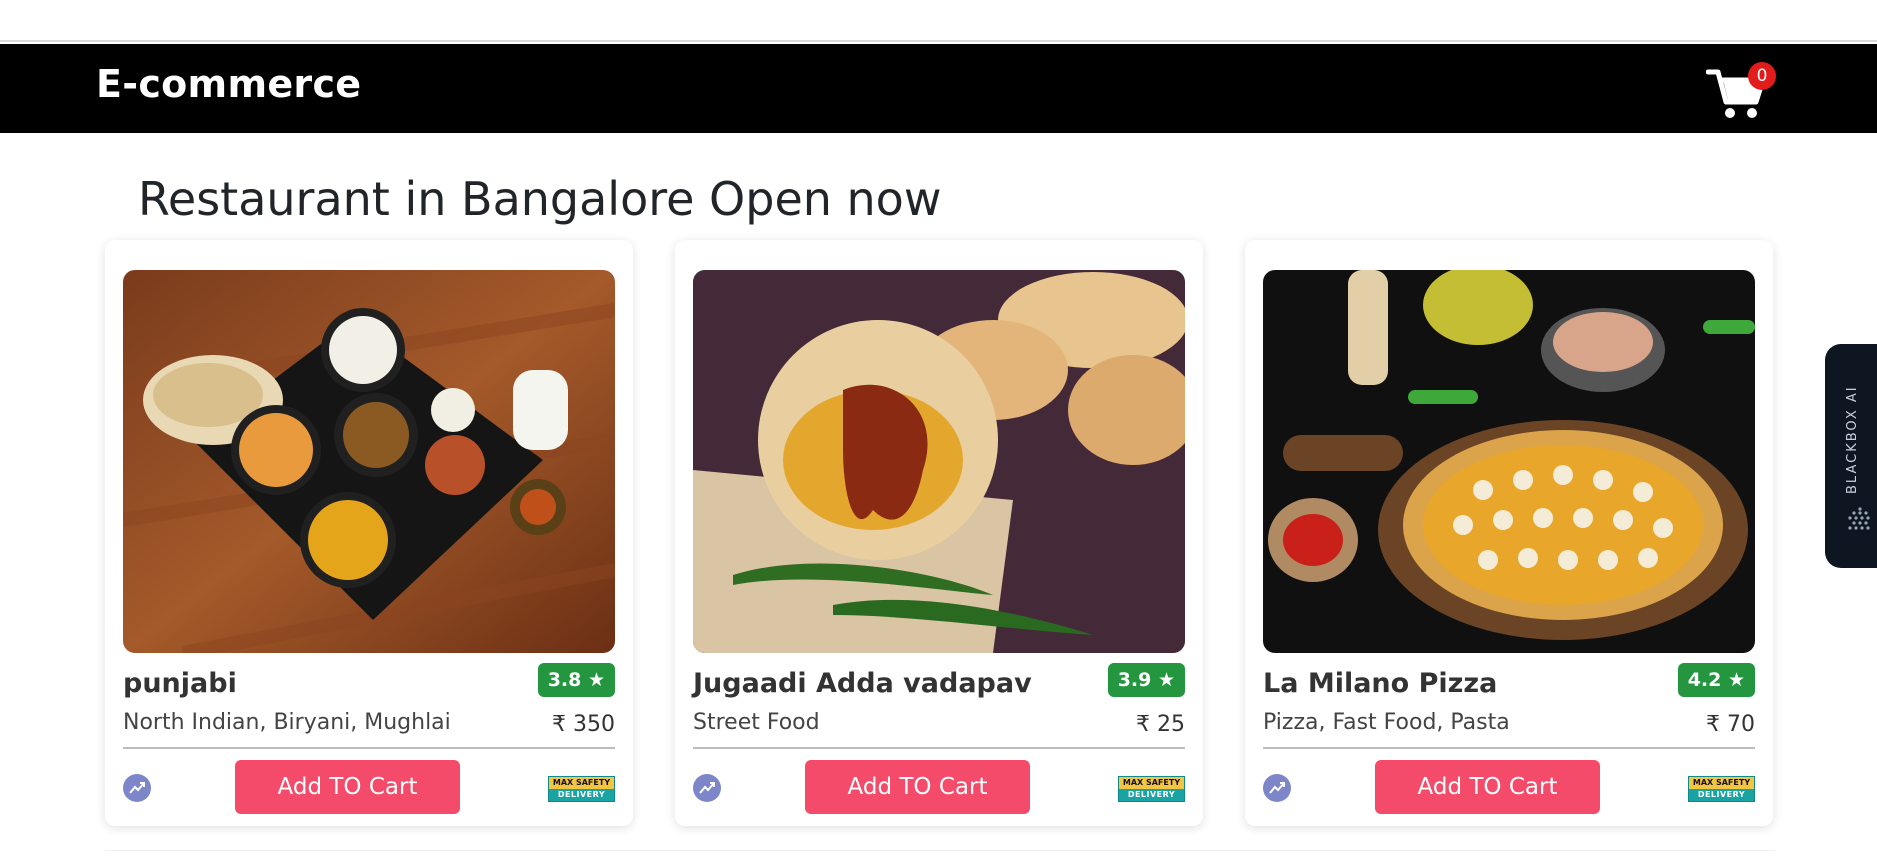 This screenshot has width=1877, height=860. I want to click on cart-button: 0, so click(1741, 93).